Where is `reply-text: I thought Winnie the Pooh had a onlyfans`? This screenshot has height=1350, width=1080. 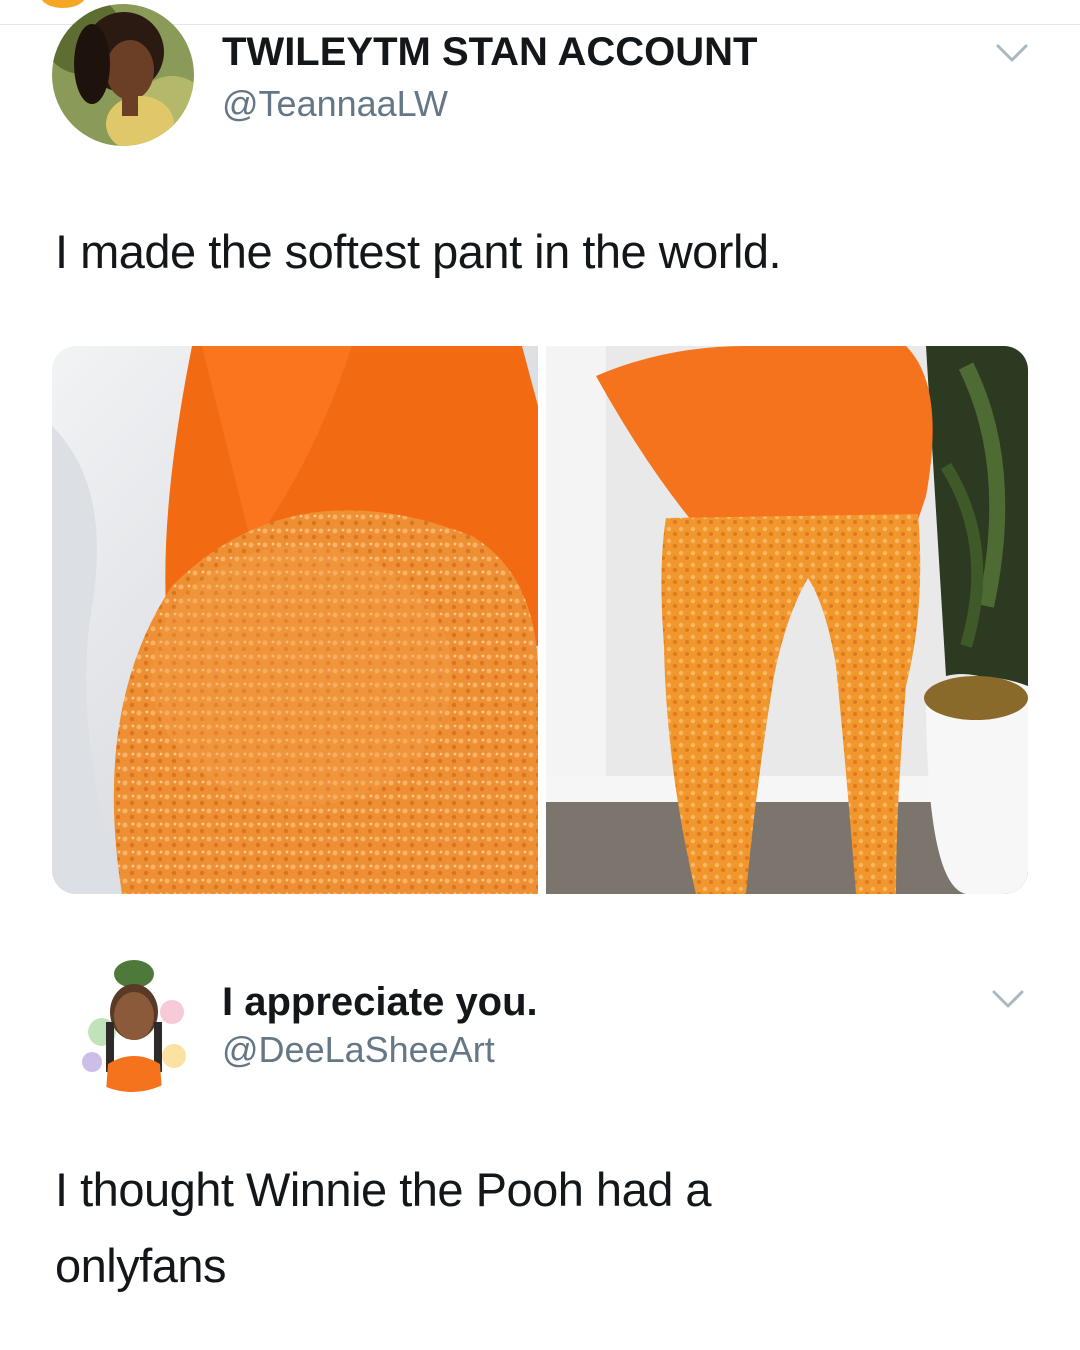
reply-text: I thought Winnie the Pooh had a onlyfans is located at coordinates (545, 1228).